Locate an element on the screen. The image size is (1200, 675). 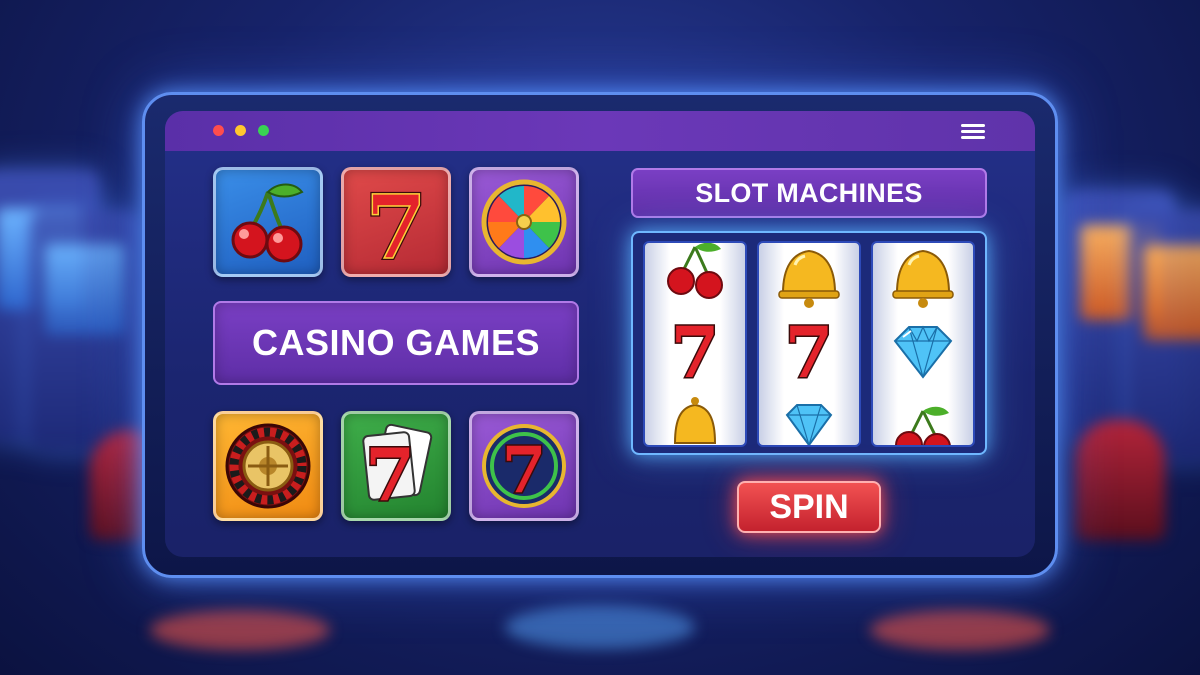
casino-games-banner: CASINO GAMES is located at coordinates (396, 343).